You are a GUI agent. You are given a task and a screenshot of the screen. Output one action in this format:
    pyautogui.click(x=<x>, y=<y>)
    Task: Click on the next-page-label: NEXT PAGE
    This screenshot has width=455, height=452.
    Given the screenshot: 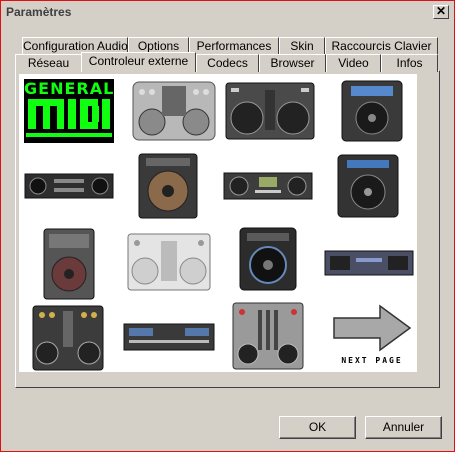 What is the action you would take?
    pyautogui.click(x=372, y=360)
    